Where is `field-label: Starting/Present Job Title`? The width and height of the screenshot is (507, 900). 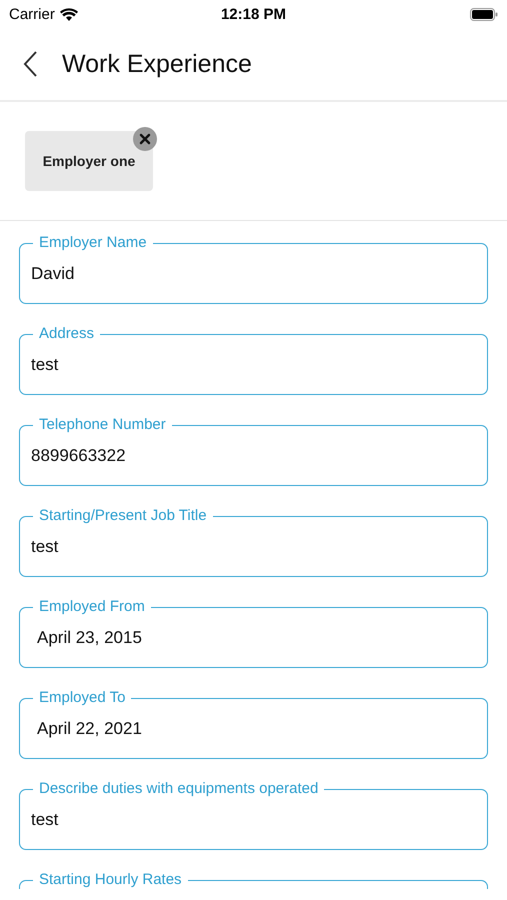 field-label: Starting/Present Job Title is located at coordinates (123, 516).